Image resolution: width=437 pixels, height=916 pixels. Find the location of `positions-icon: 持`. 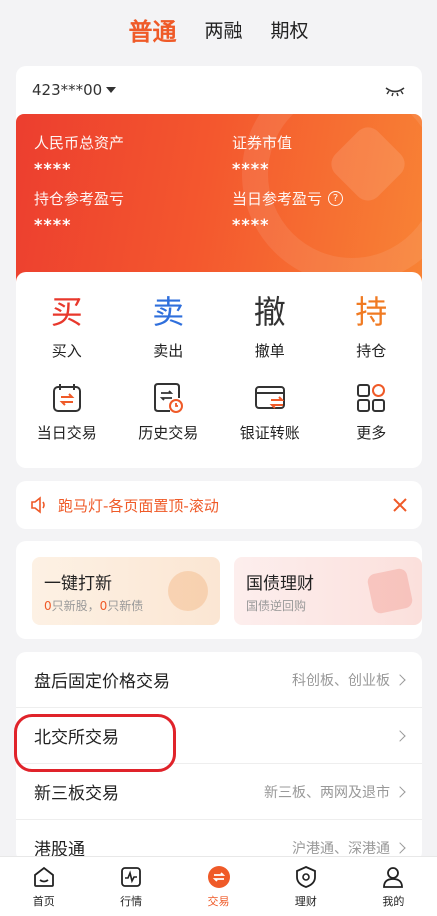

positions-icon: 持 is located at coordinates (371, 312).